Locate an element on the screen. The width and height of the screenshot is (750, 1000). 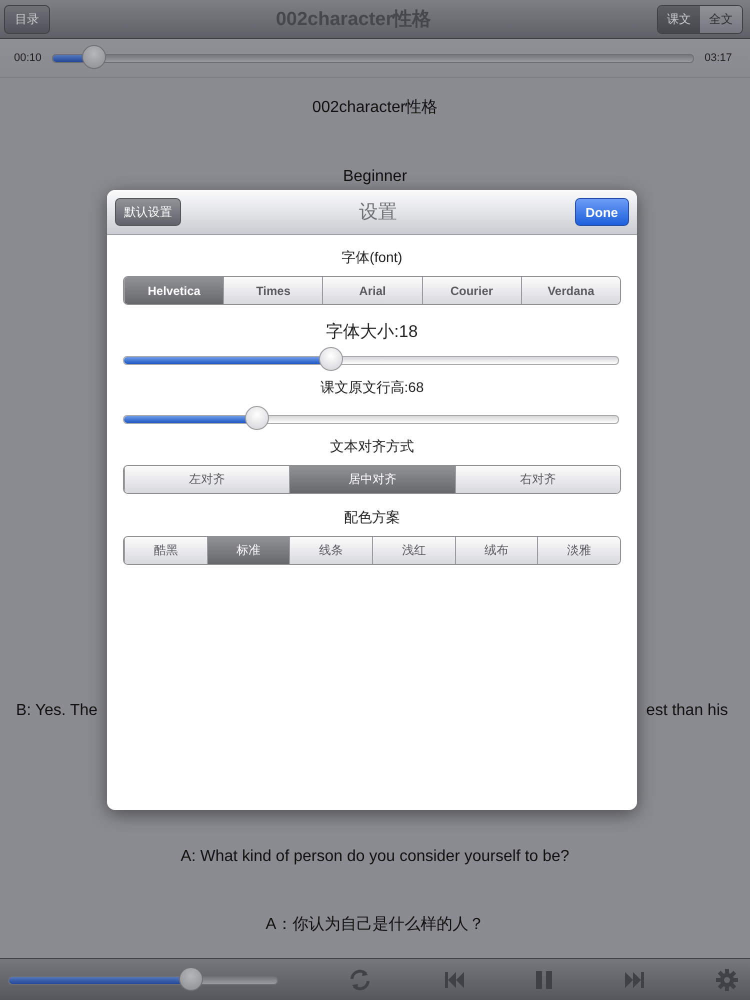
segment-option: 绒布 is located at coordinates (496, 550).